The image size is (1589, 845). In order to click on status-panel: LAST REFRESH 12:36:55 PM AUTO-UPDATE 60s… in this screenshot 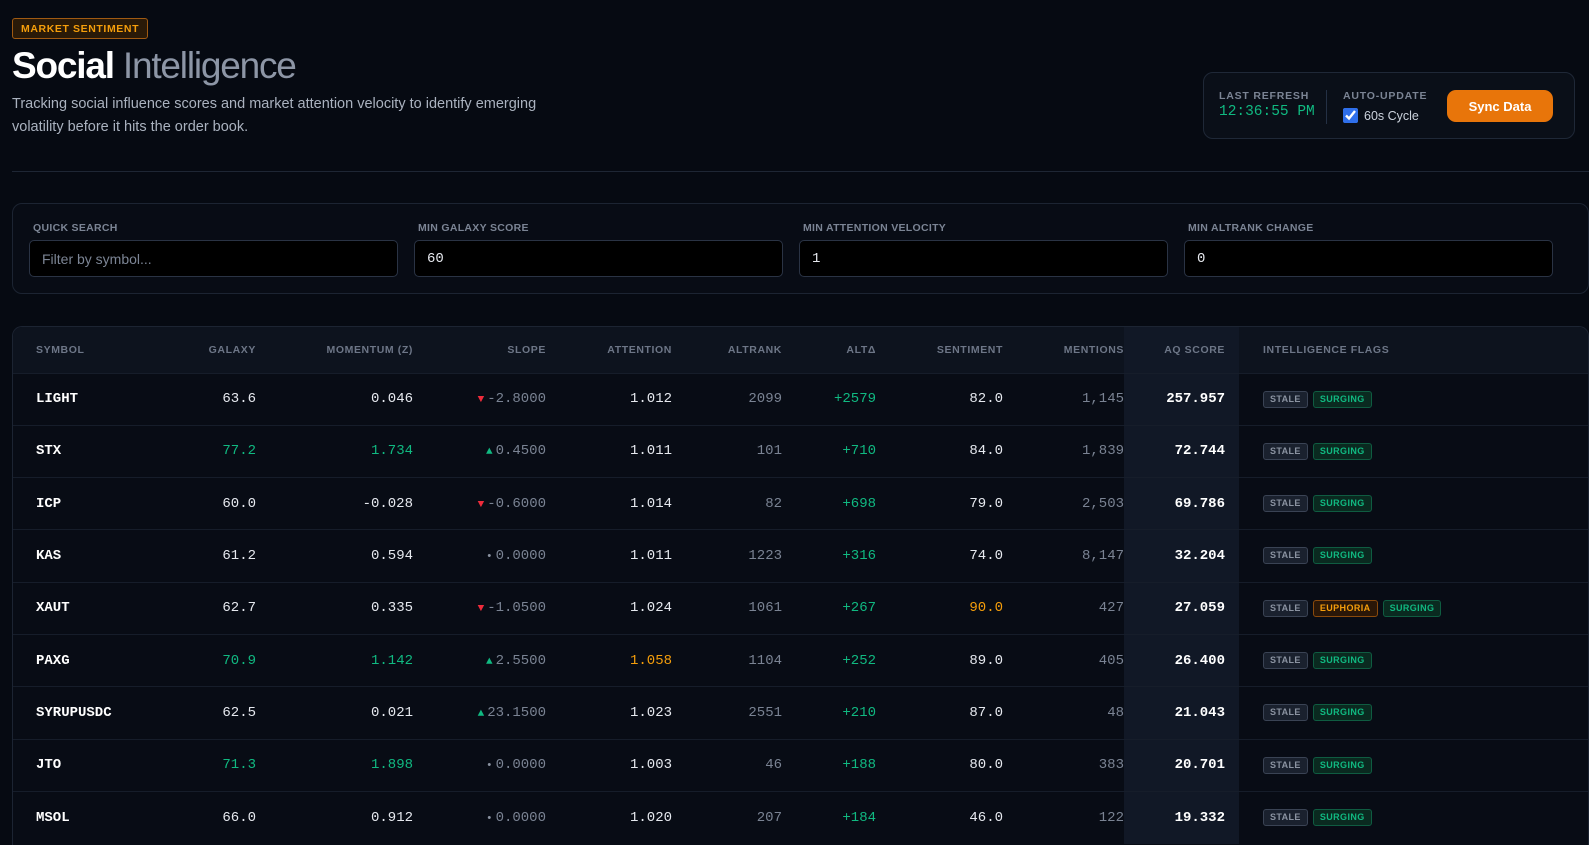, I will do `click(1389, 105)`.